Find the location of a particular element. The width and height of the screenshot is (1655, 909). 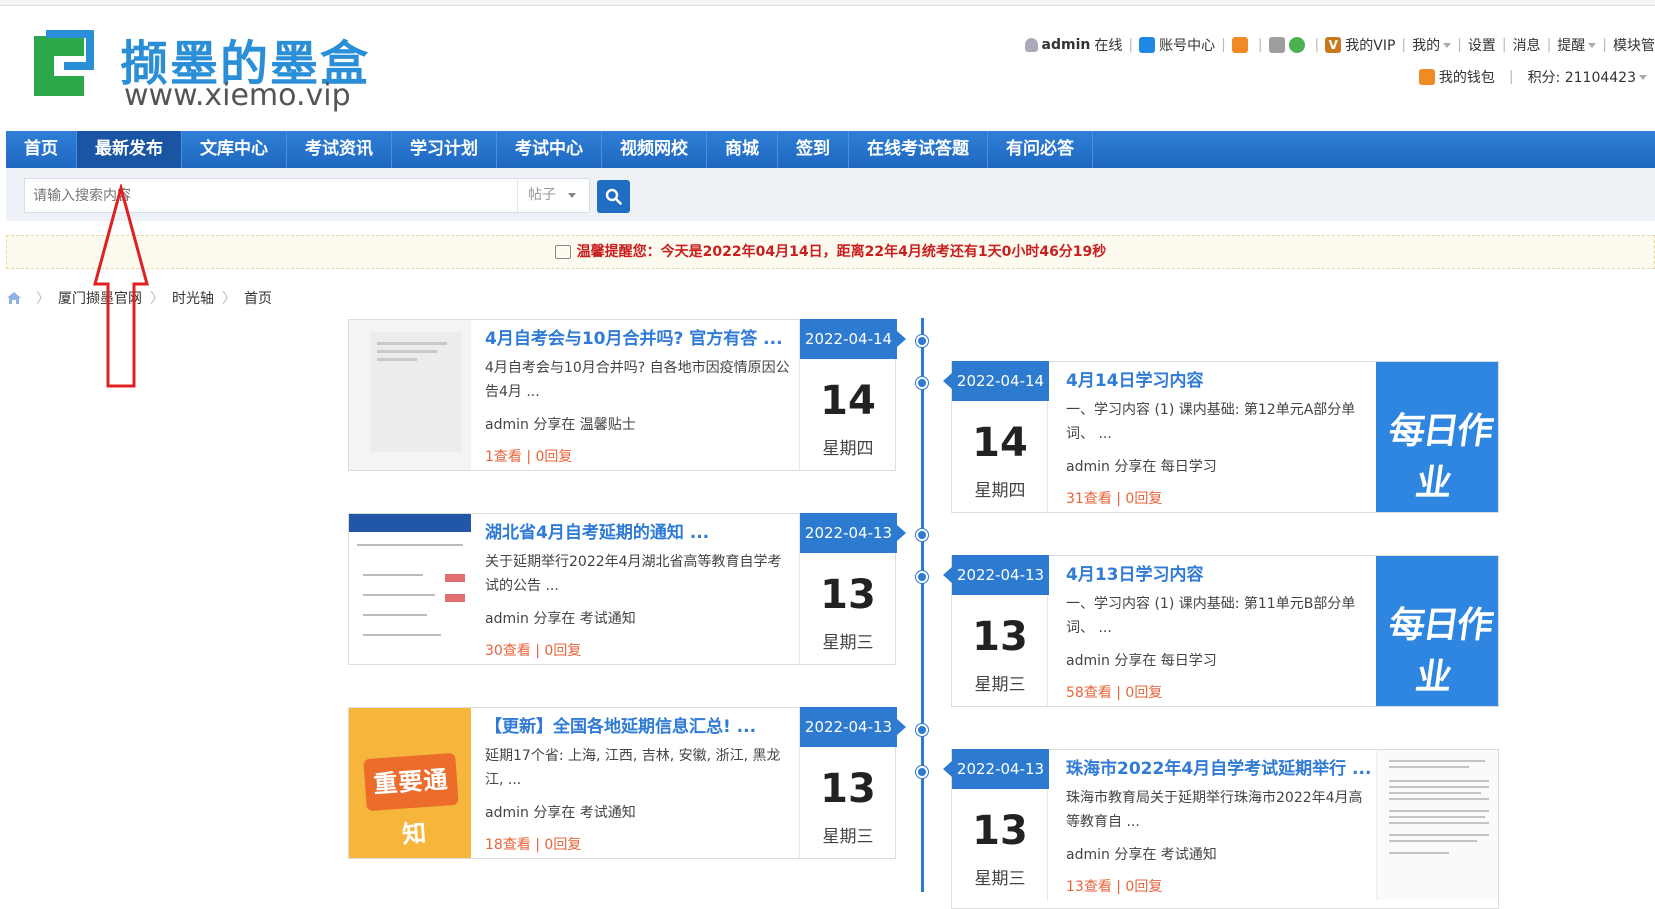

wallet-icon is located at coordinates (1426, 77).